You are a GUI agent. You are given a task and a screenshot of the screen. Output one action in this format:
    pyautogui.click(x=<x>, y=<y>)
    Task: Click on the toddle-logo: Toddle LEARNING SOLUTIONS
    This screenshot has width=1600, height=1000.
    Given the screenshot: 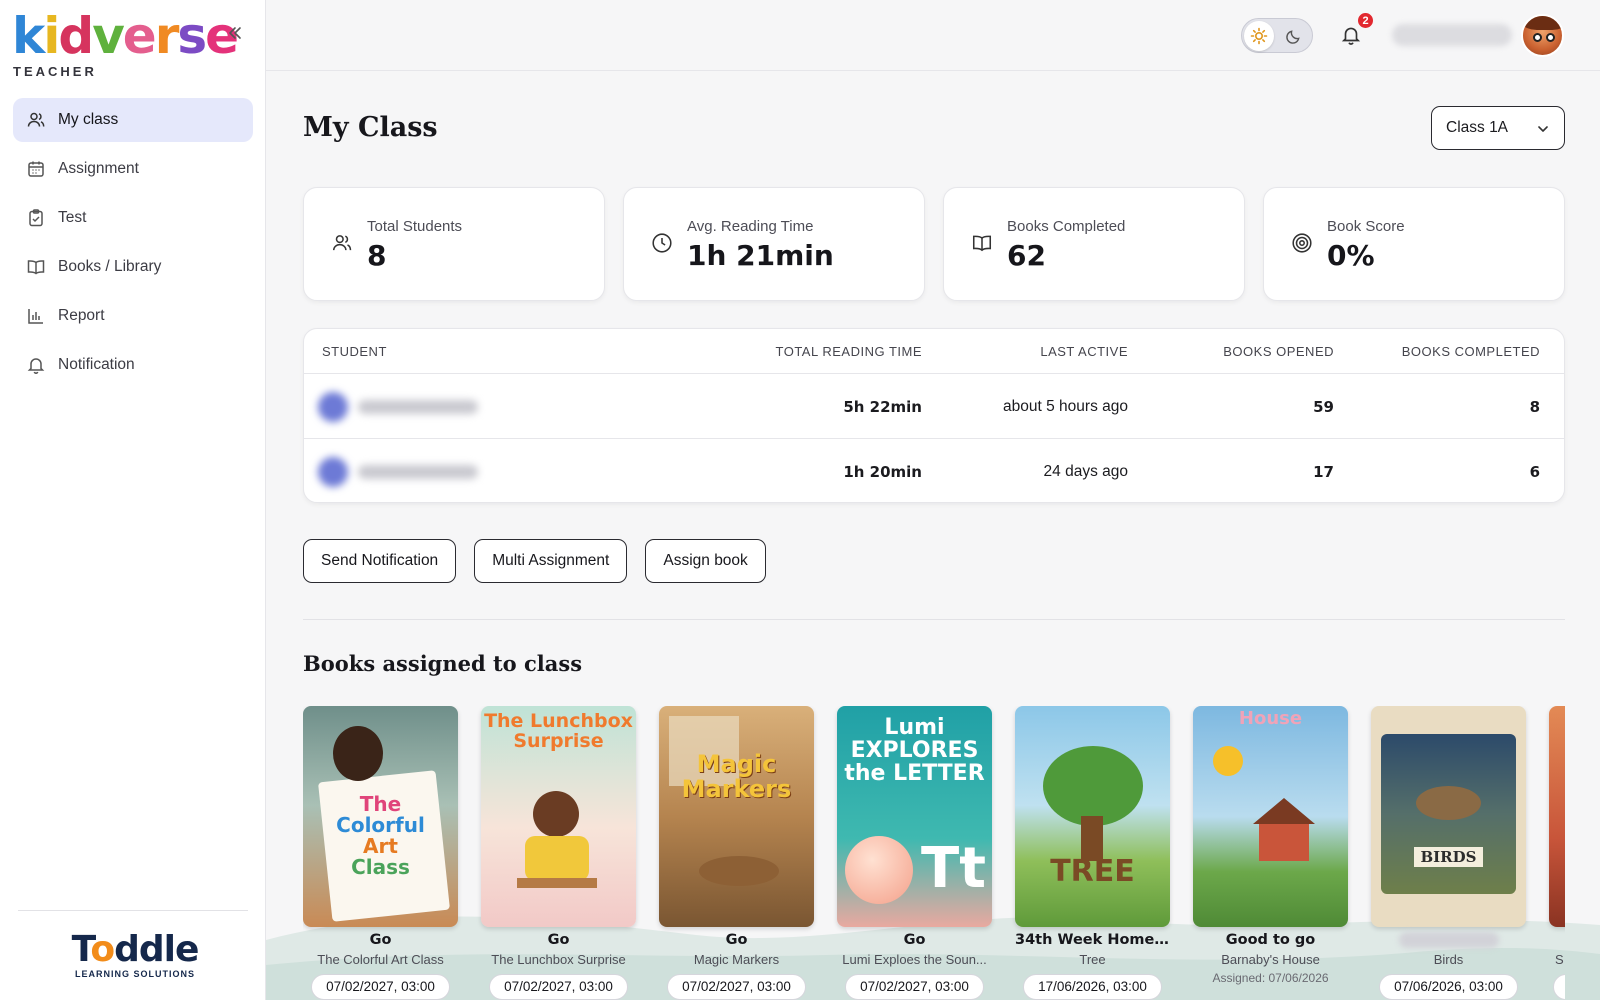 What is the action you would take?
    pyautogui.click(x=135, y=954)
    